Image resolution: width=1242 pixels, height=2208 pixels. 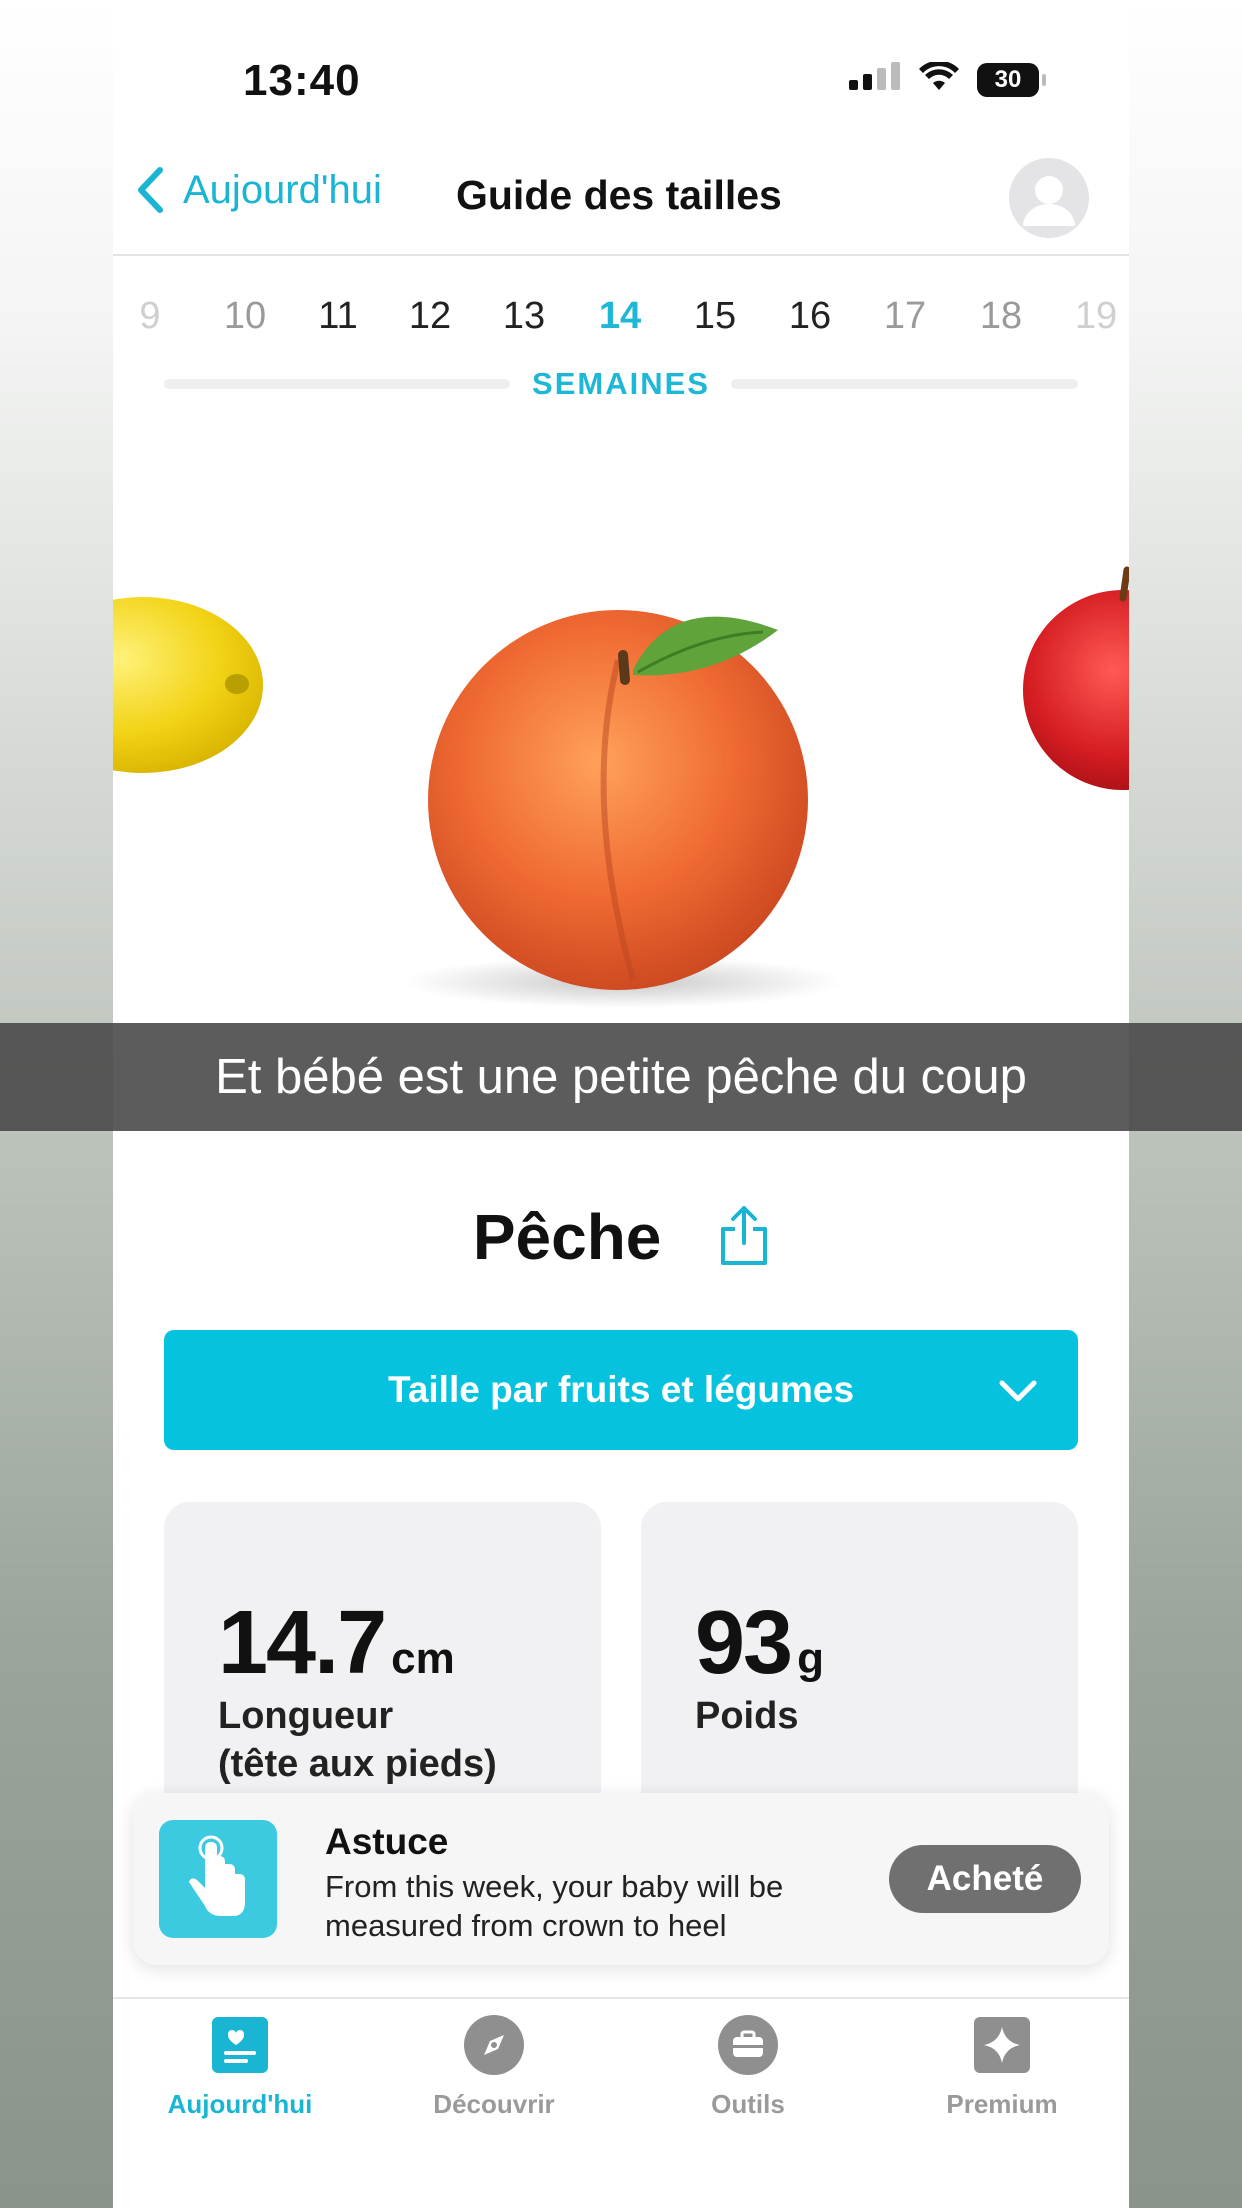 I want to click on tip-title: Astuce, so click(x=387, y=1841).